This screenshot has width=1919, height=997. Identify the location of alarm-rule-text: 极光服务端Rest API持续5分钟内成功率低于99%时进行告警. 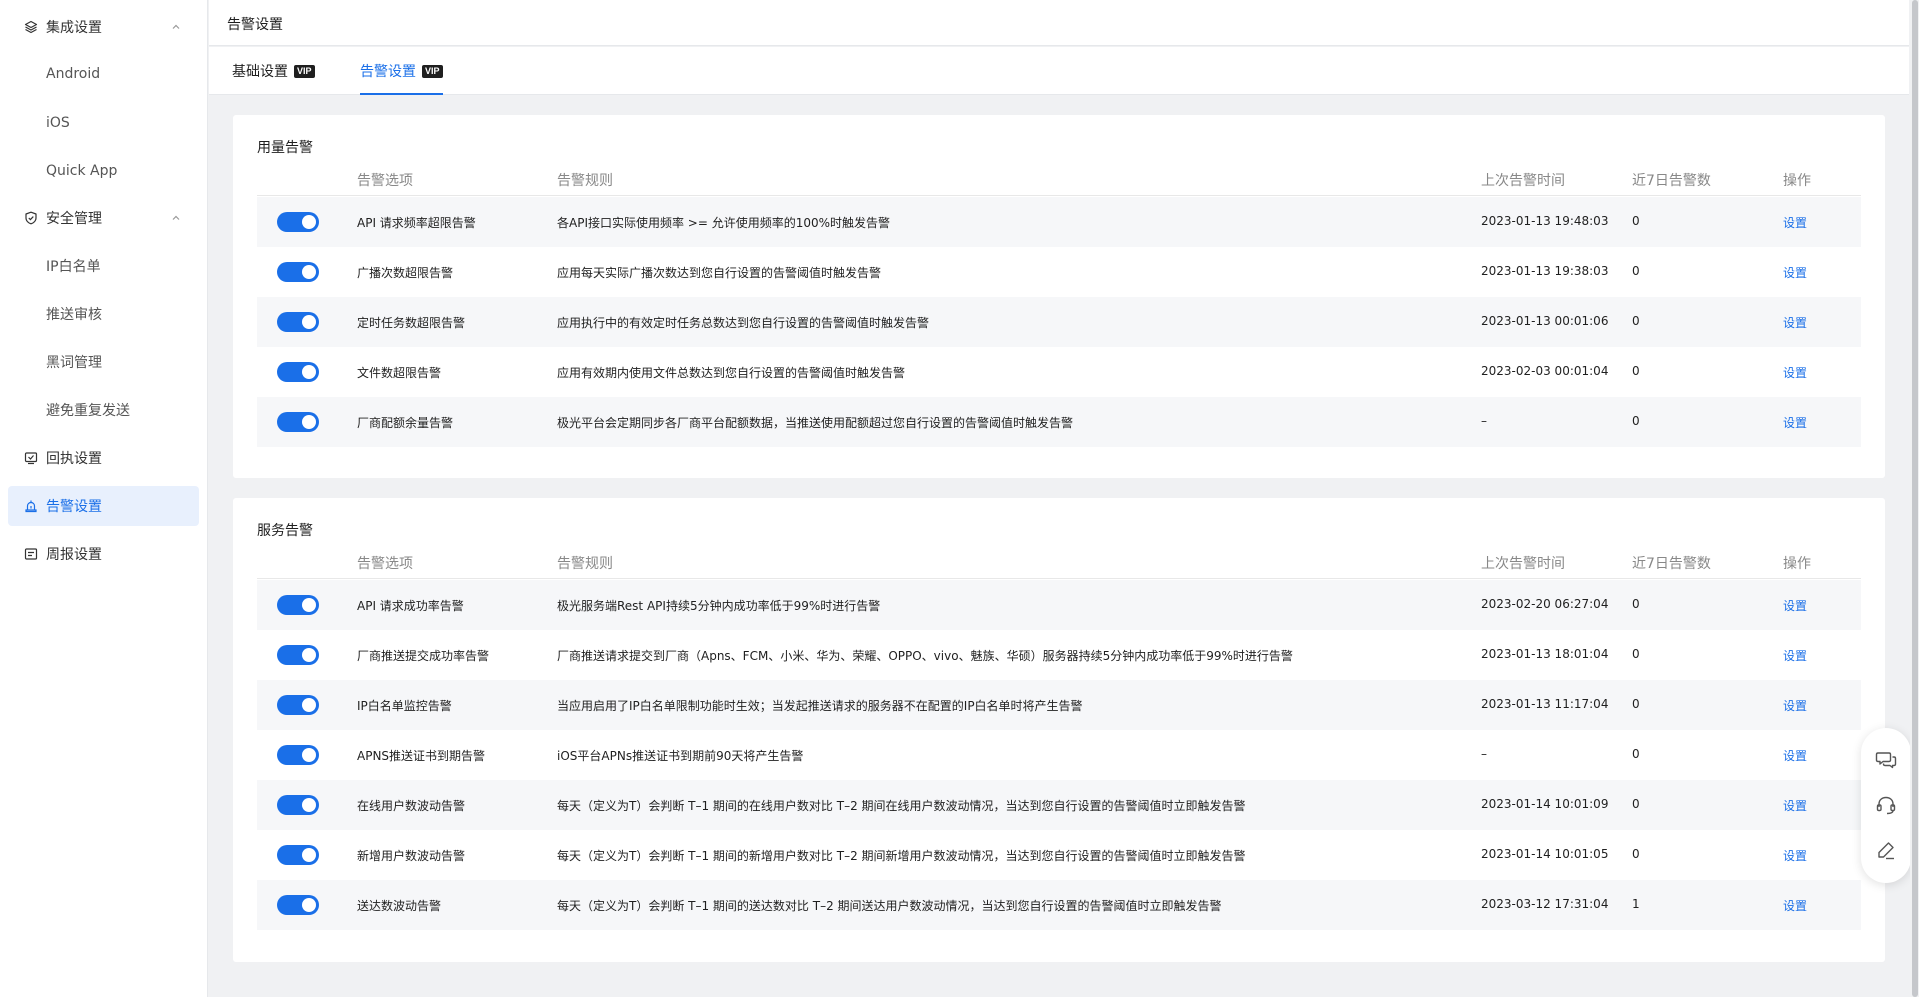
(719, 606).